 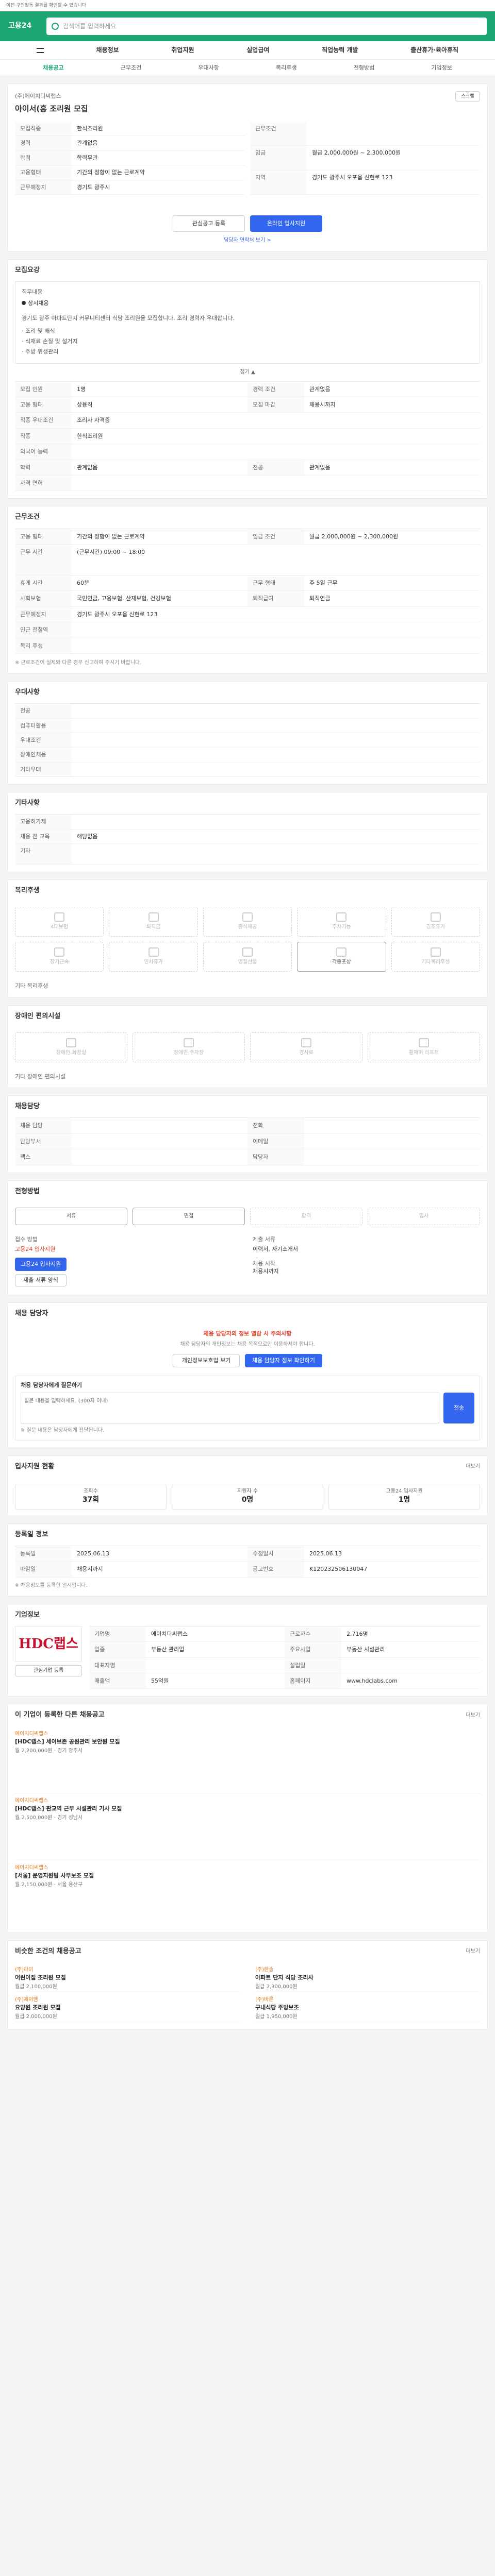 What do you see at coordinates (247, 1485) in the screenshot?
I see `apply-status-section: 입사지원 현황 더보기 조회수 37회 지원자 수 0명 고용24 입사지원 1명` at bounding box center [247, 1485].